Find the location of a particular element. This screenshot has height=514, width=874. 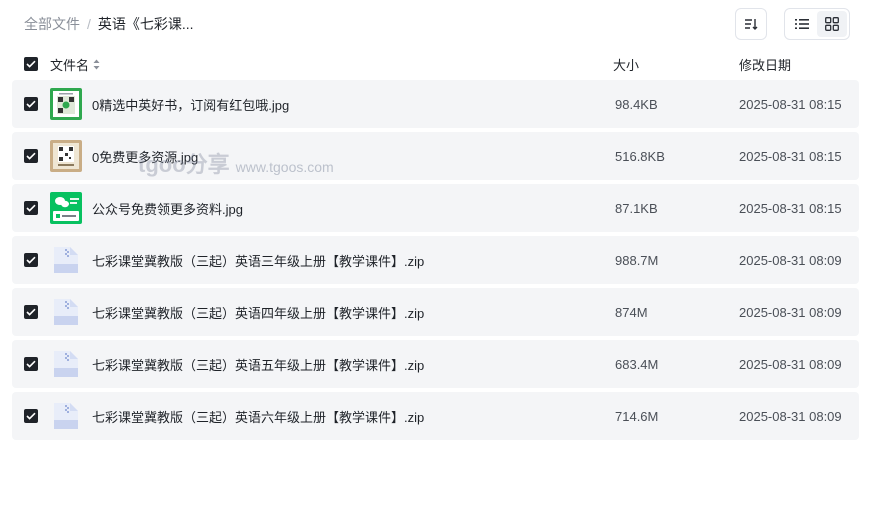

list-view-button is located at coordinates (802, 24).